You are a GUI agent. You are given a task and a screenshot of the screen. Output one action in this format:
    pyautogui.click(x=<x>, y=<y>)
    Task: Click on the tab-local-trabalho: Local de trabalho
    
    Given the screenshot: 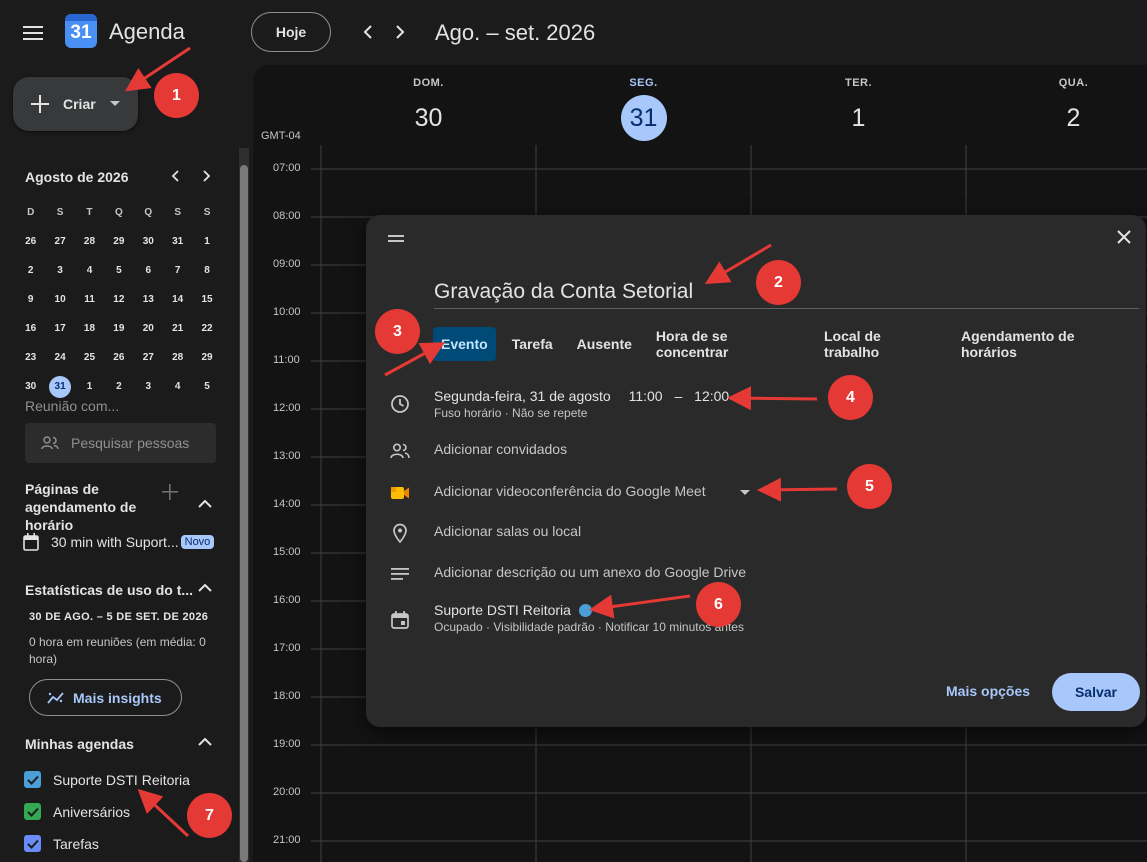 What is the action you would take?
    pyautogui.click(x=880, y=344)
    